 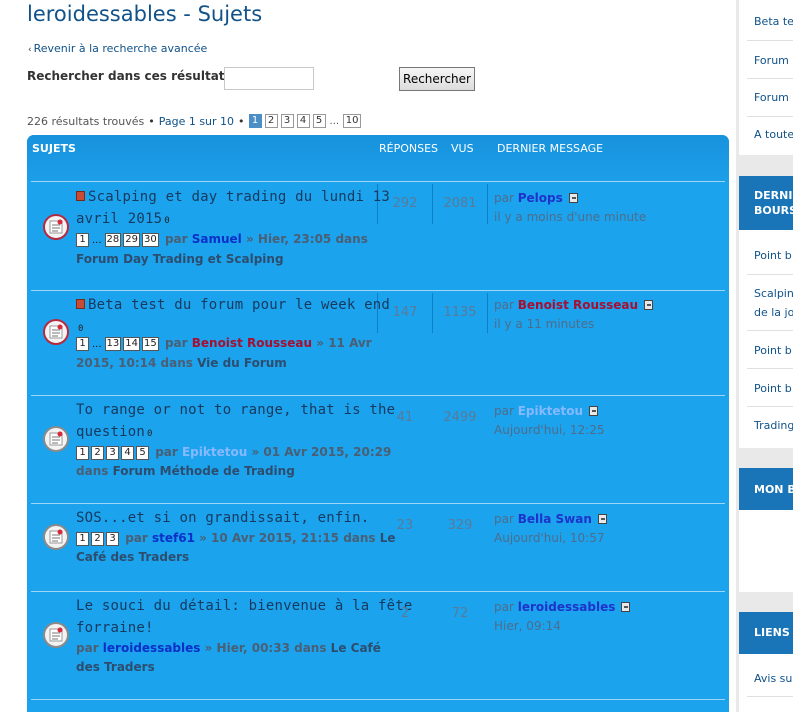 I want to click on last-post-time: il y a 11 minutes, so click(x=544, y=324).